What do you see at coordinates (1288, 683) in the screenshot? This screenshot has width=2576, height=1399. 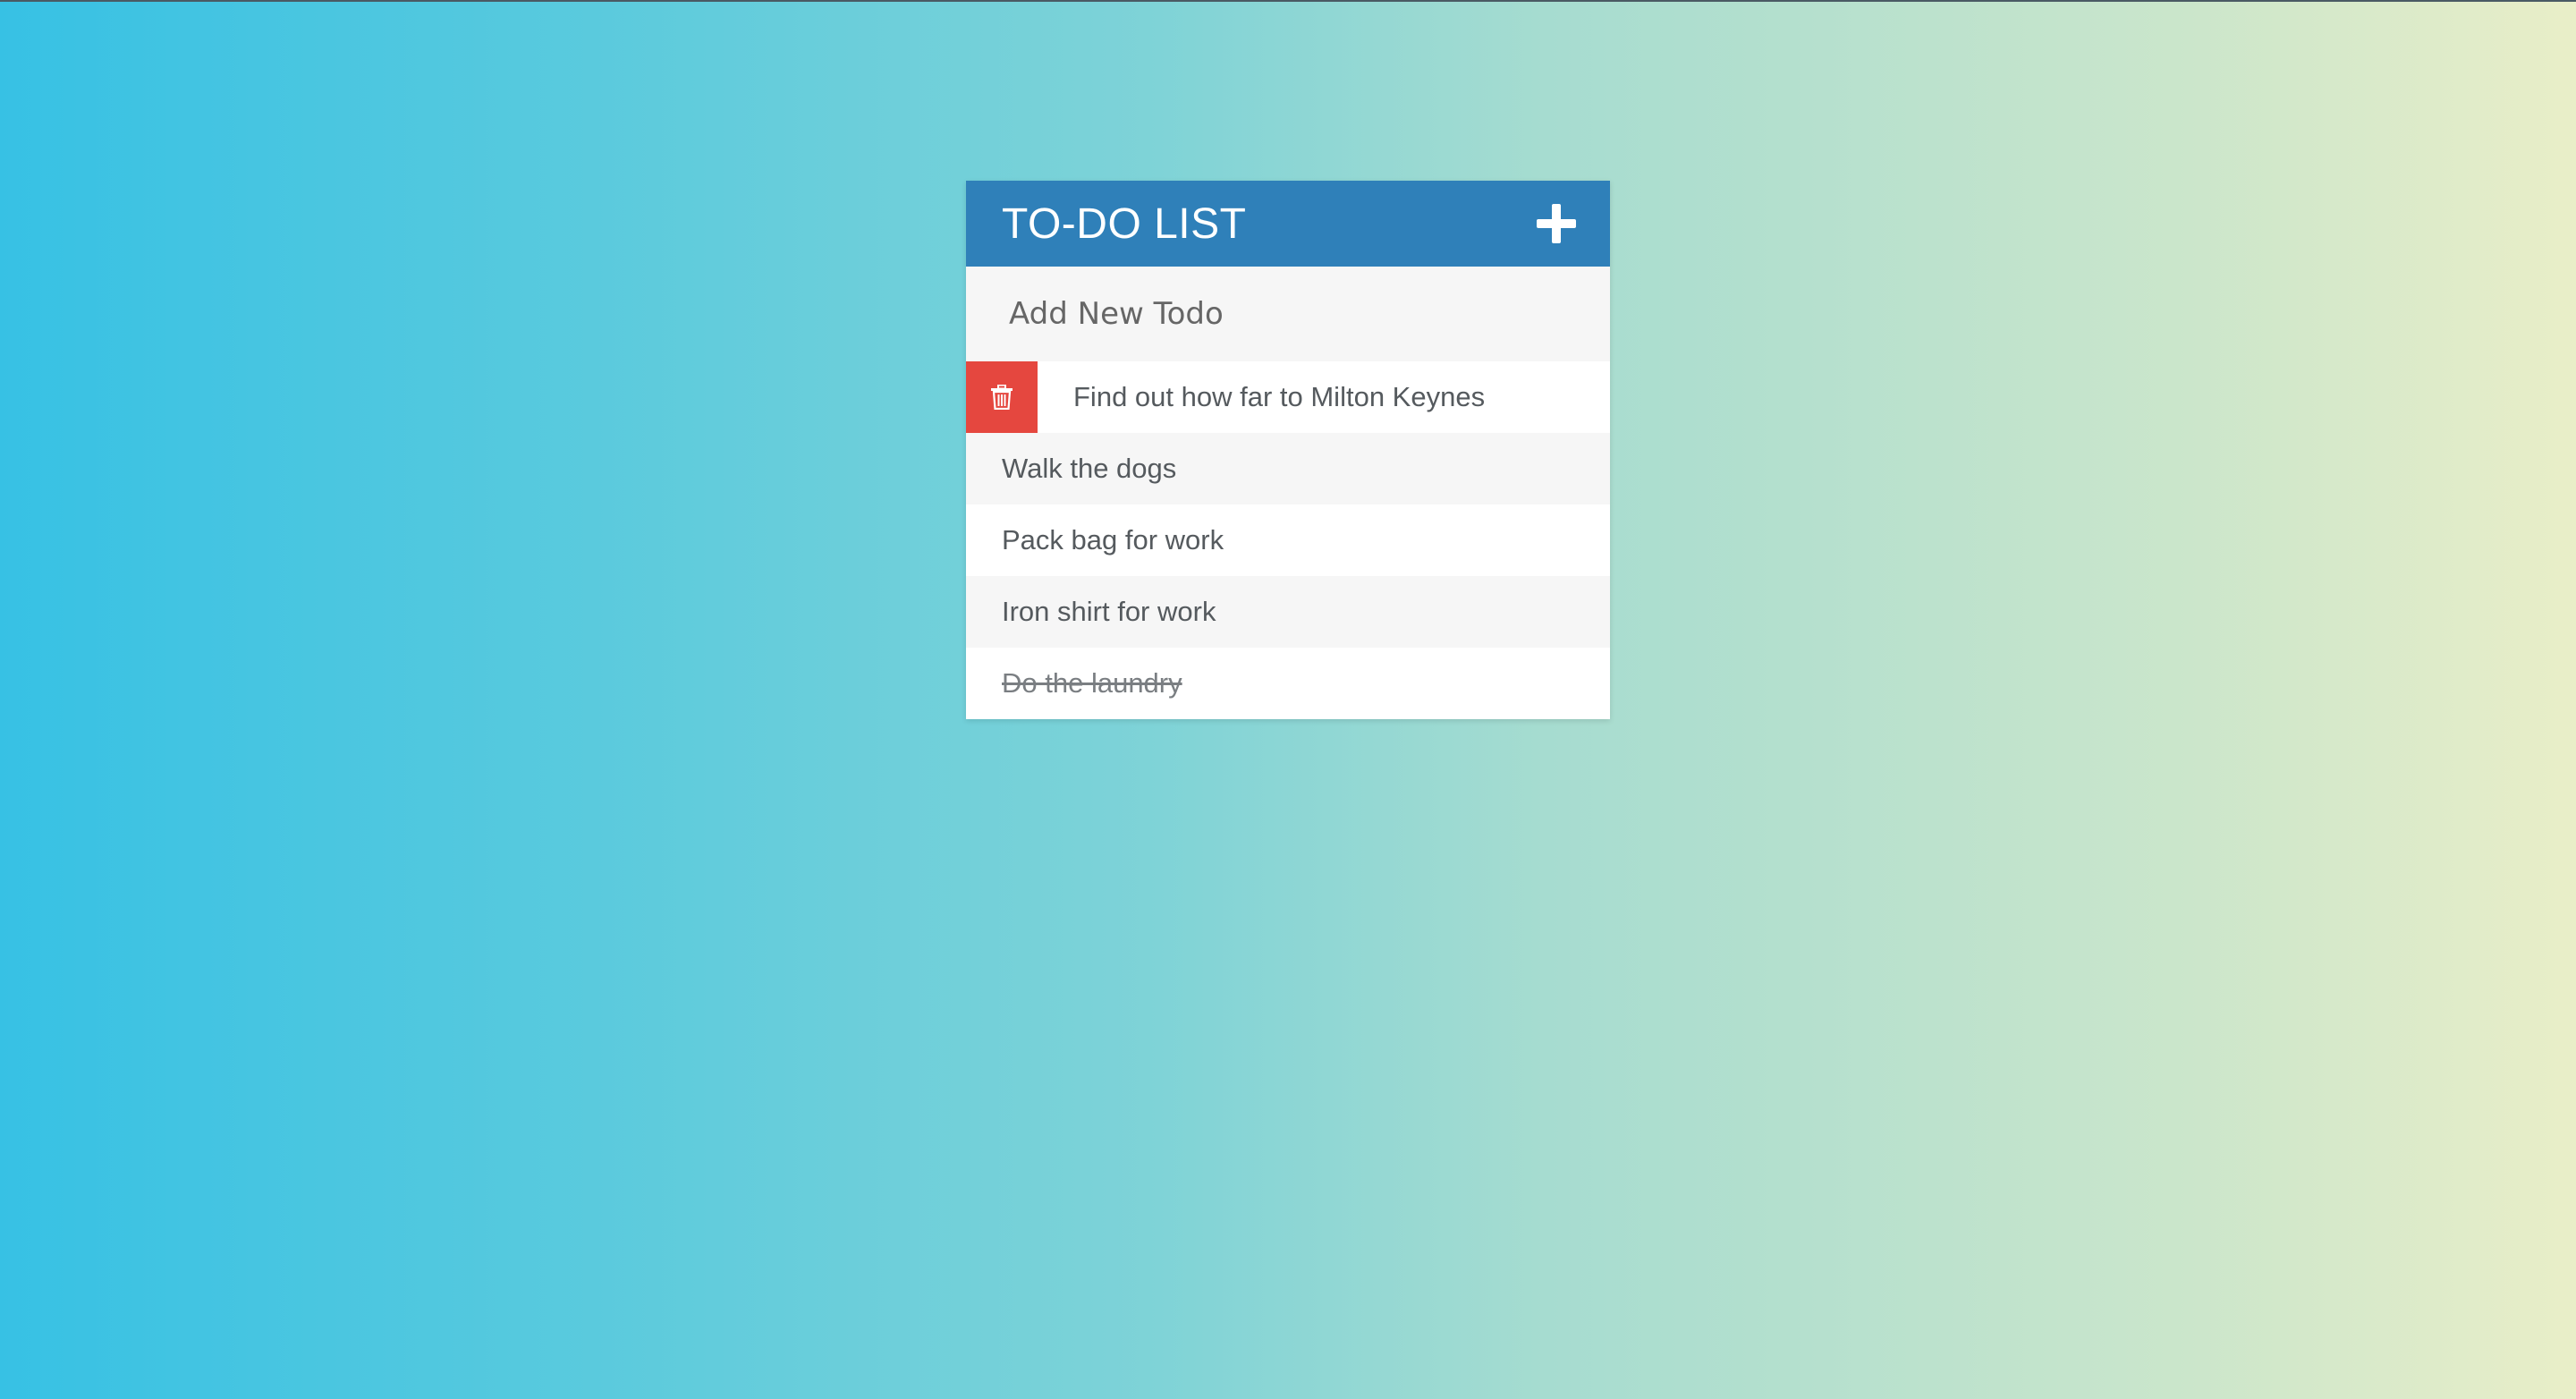 I see `todo-item-completed: Do the laundry` at bounding box center [1288, 683].